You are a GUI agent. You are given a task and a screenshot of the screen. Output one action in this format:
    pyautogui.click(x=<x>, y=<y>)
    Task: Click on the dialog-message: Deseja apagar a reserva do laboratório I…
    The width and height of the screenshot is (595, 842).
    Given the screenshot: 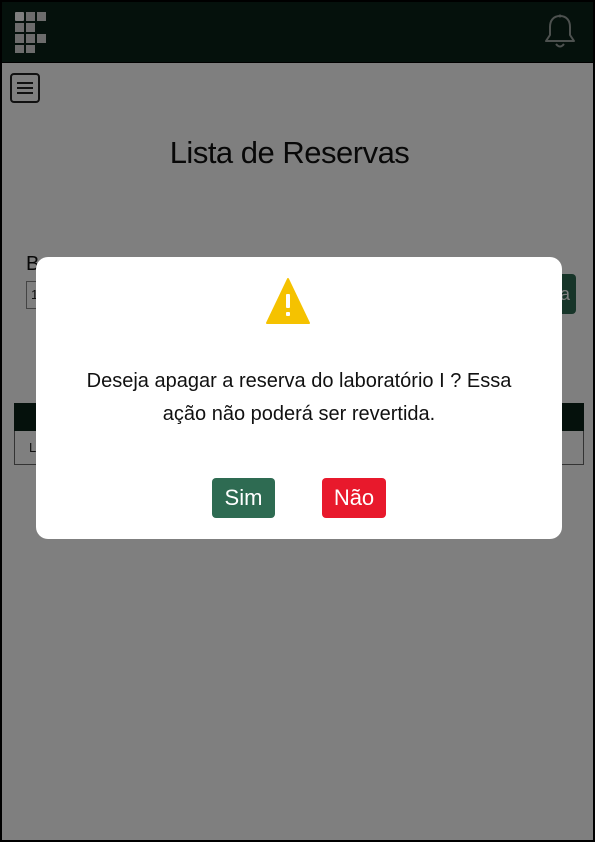 What is the action you would take?
    pyautogui.click(x=299, y=397)
    